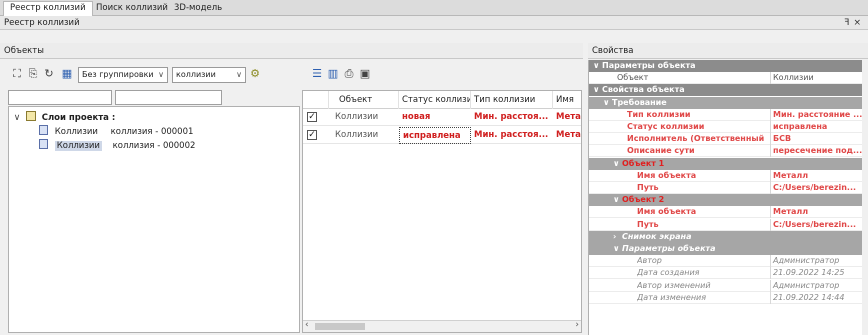 The width and height of the screenshot is (868, 335). I want to click on export-icon: ⎙, so click(349, 74).